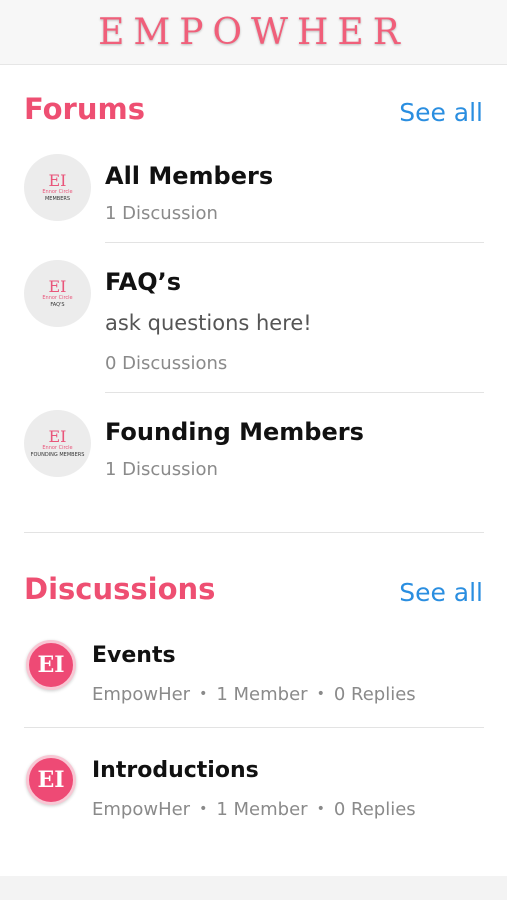 The height and width of the screenshot is (900, 507). What do you see at coordinates (84, 109) in the screenshot?
I see `forums-title: Forums` at bounding box center [84, 109].